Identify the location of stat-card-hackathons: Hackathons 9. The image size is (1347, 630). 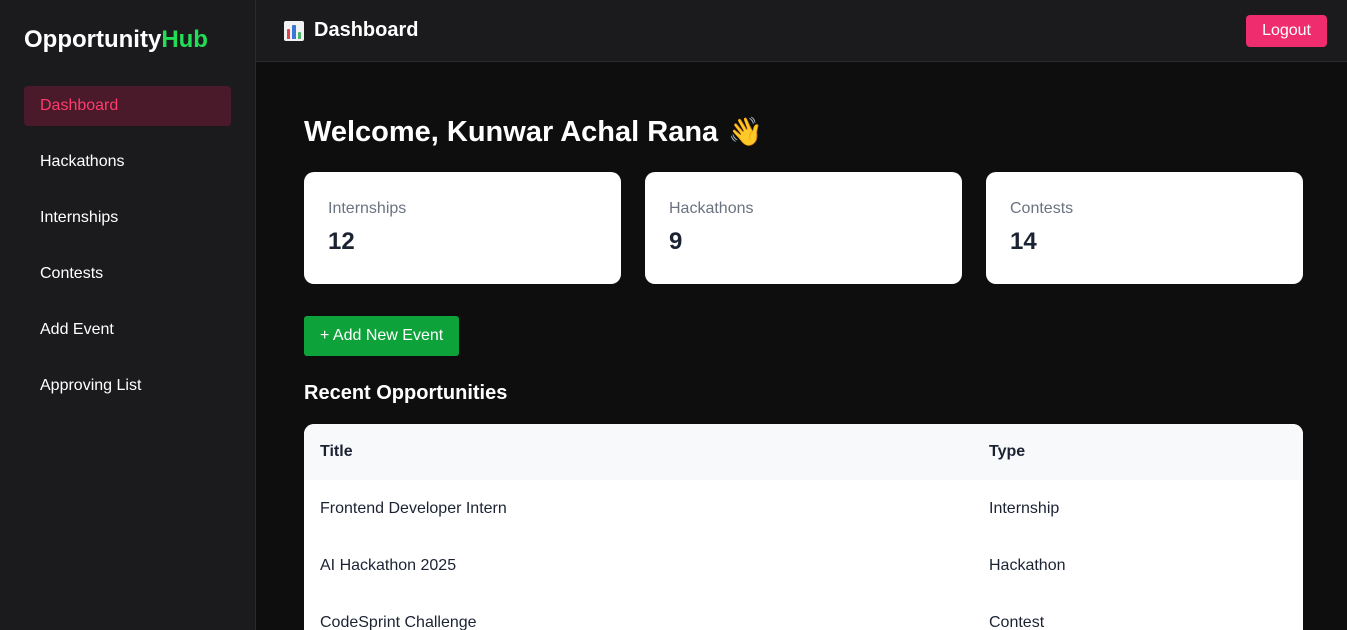
(803, 228).